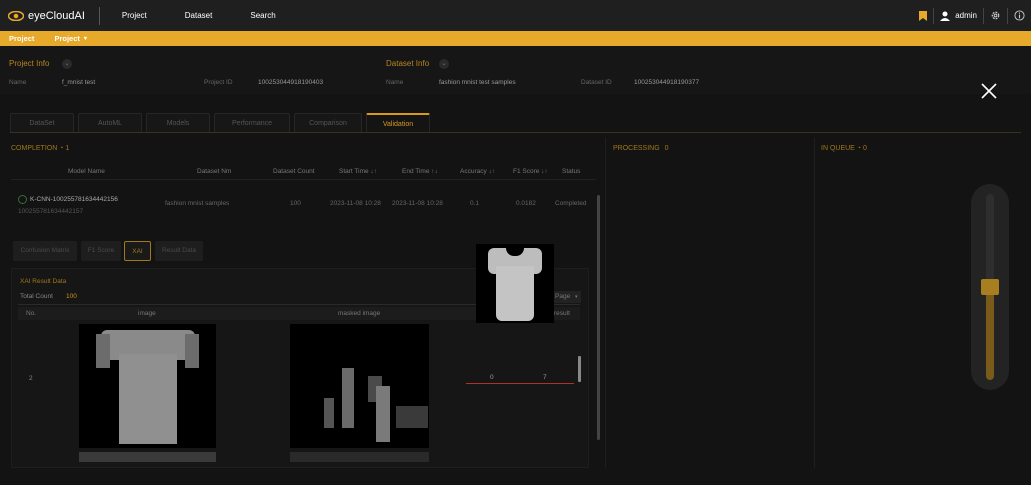 Image resolution: width=1031 pixels, height=485 pixels. I want to click on processing-label: PROCESSING, so click(636, 148).